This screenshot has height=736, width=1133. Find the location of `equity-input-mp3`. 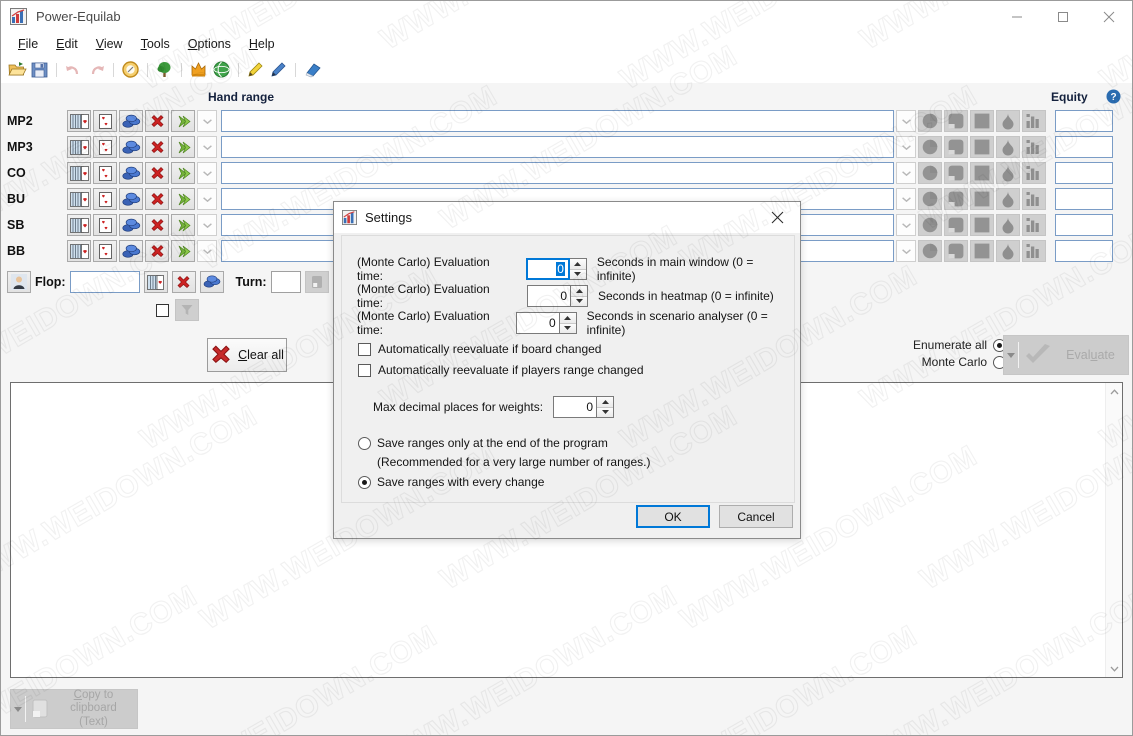

equity-input-mp3 is located at coordinates (1084, 147).